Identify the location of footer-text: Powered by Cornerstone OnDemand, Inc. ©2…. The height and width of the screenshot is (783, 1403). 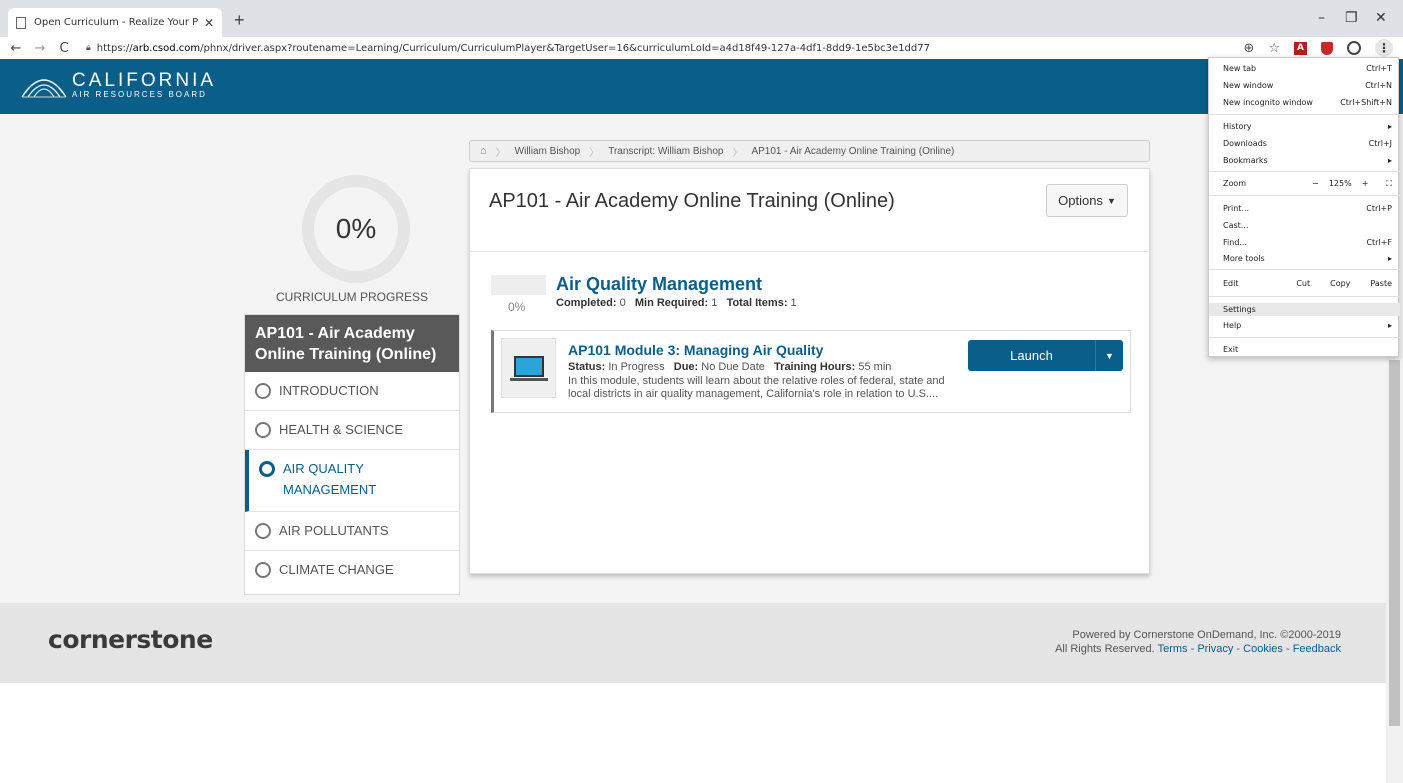
(1198, 642).